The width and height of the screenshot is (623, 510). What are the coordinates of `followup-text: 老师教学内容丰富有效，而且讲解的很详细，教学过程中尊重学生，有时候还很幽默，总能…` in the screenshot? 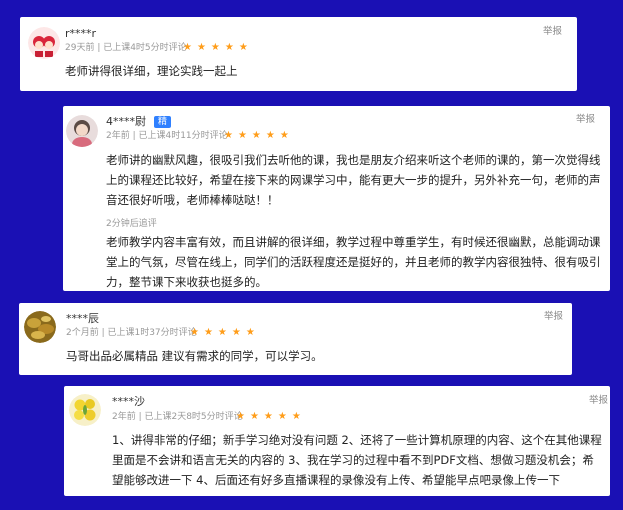 It's located at (353, 262).